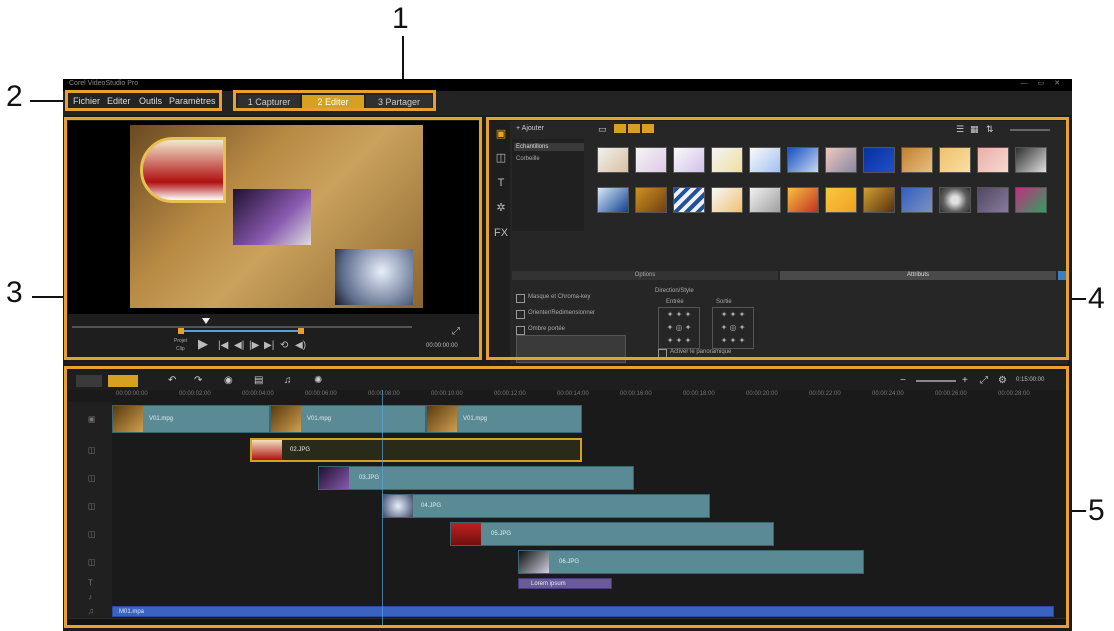 Image resolution: width=1114 pixels, height=631 pixels. What do you see at coordinates (14, 96) in the screenshot?
I see `callout-2: 2` at bounding box center [14, 96].